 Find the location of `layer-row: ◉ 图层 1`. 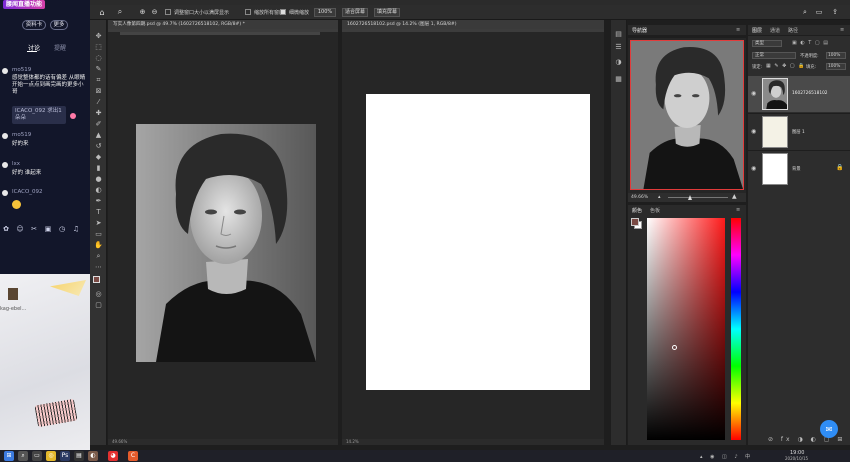

layer-row: ◉ 图层 1 is located at coordinates (799, 131).